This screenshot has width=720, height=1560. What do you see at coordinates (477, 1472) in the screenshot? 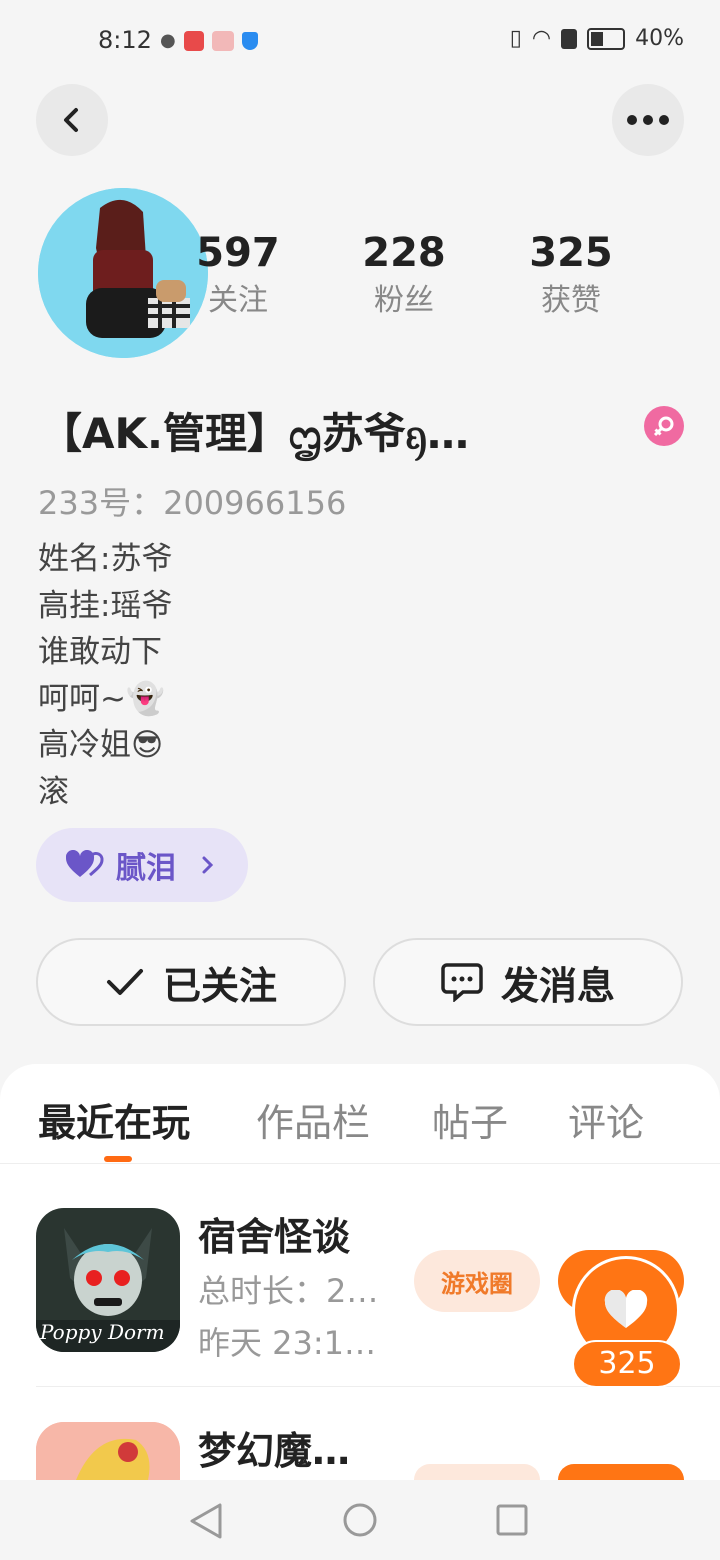
I see `game-circle-button` at bounding box center [477, 1472].